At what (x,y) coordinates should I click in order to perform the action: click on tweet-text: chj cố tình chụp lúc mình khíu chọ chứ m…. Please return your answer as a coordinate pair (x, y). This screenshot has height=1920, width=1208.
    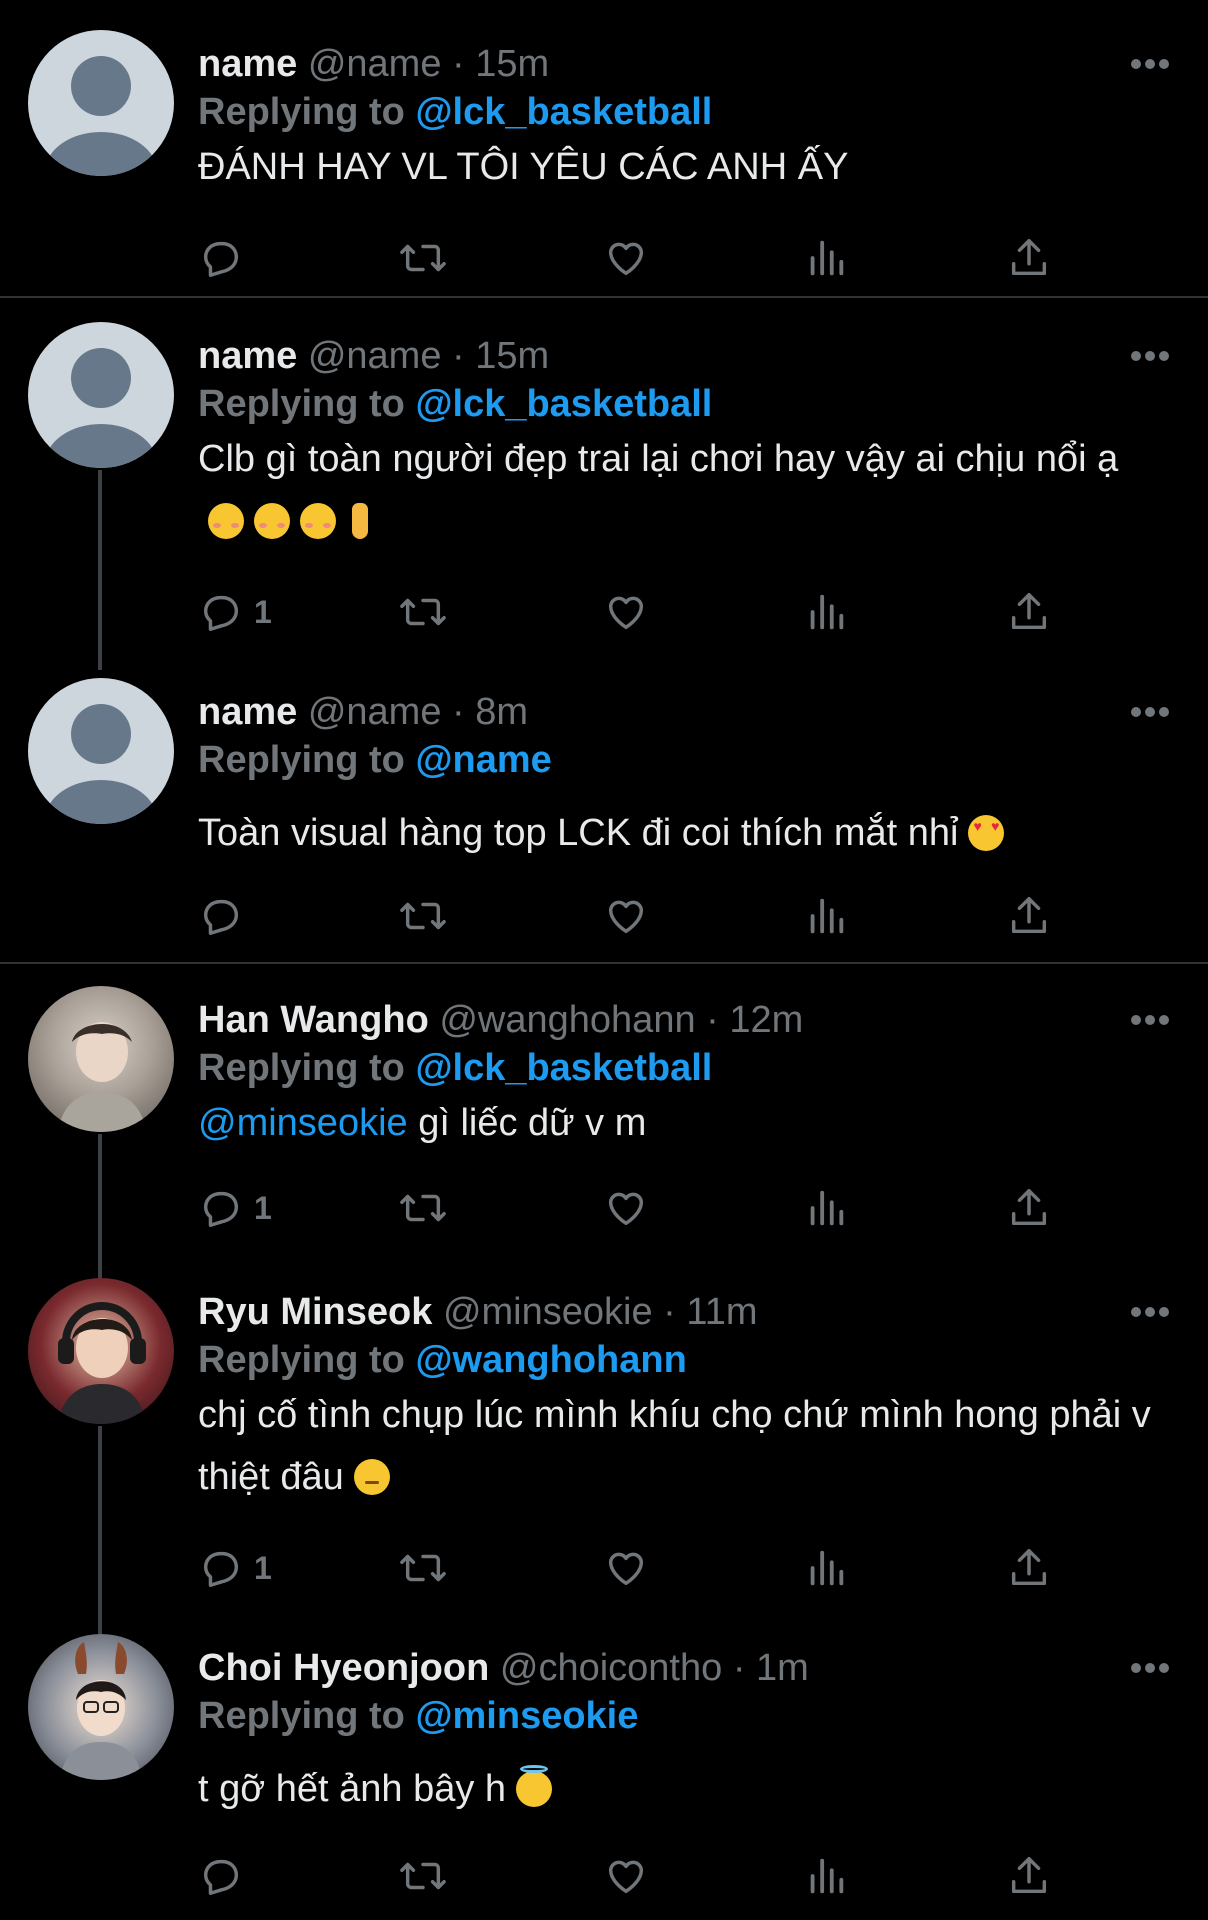
    Looking at the image, I should click on (678, 1446).